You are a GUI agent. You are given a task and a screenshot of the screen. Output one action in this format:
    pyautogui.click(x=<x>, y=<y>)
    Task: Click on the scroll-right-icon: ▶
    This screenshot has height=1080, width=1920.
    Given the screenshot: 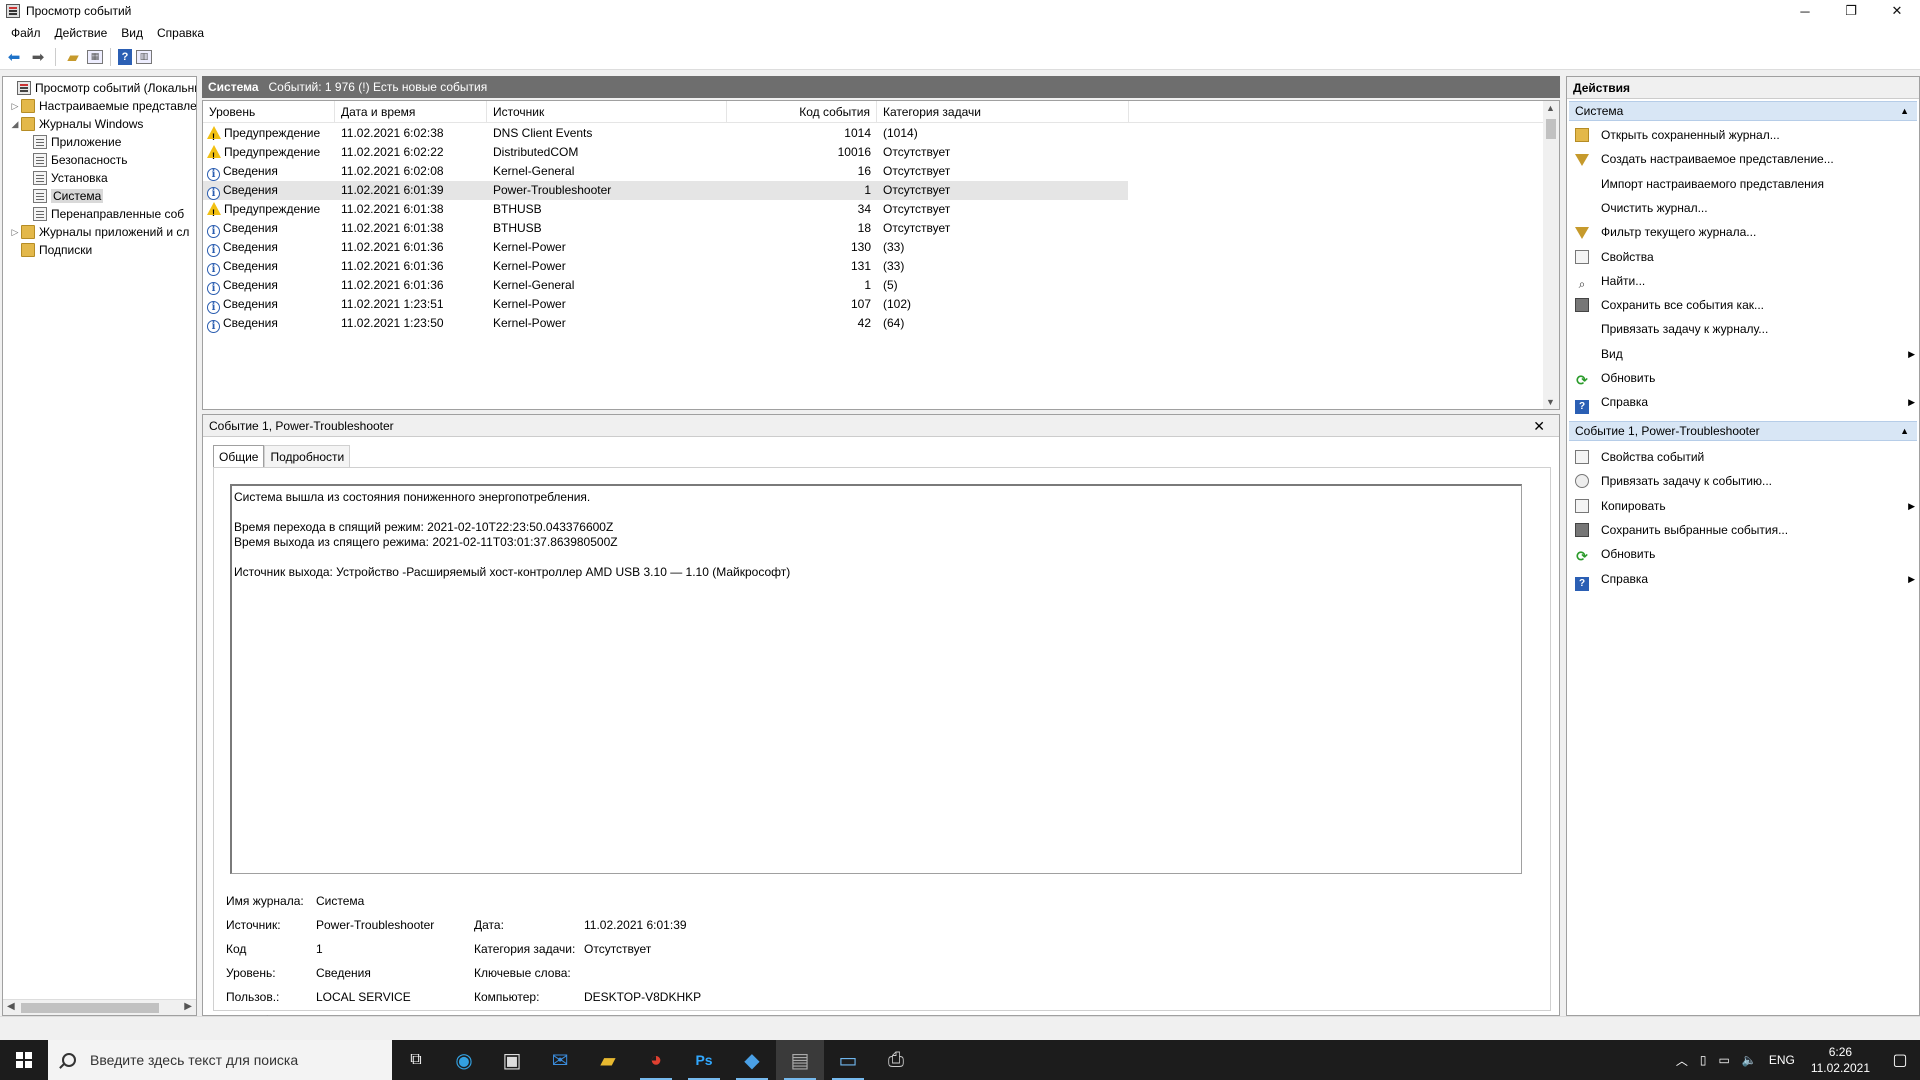 What is the action you would take?
    pyautogui.click(x=188, y=1006)
    